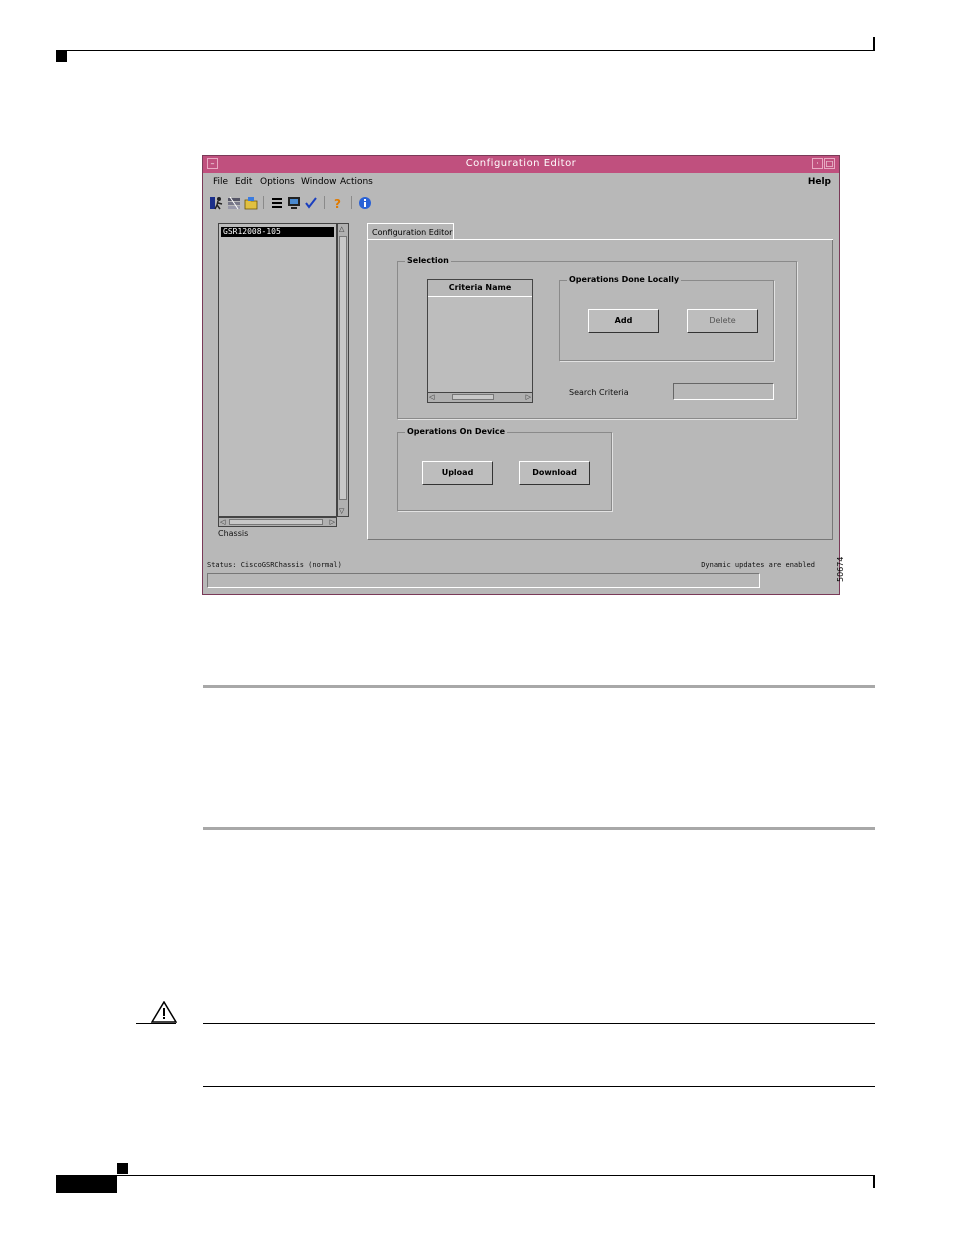 The image size is (954, 1235). What do you see at coordinates (723, 391) in the screenshot?
I see `search-criteria-input` at bounding box center [723, 391].